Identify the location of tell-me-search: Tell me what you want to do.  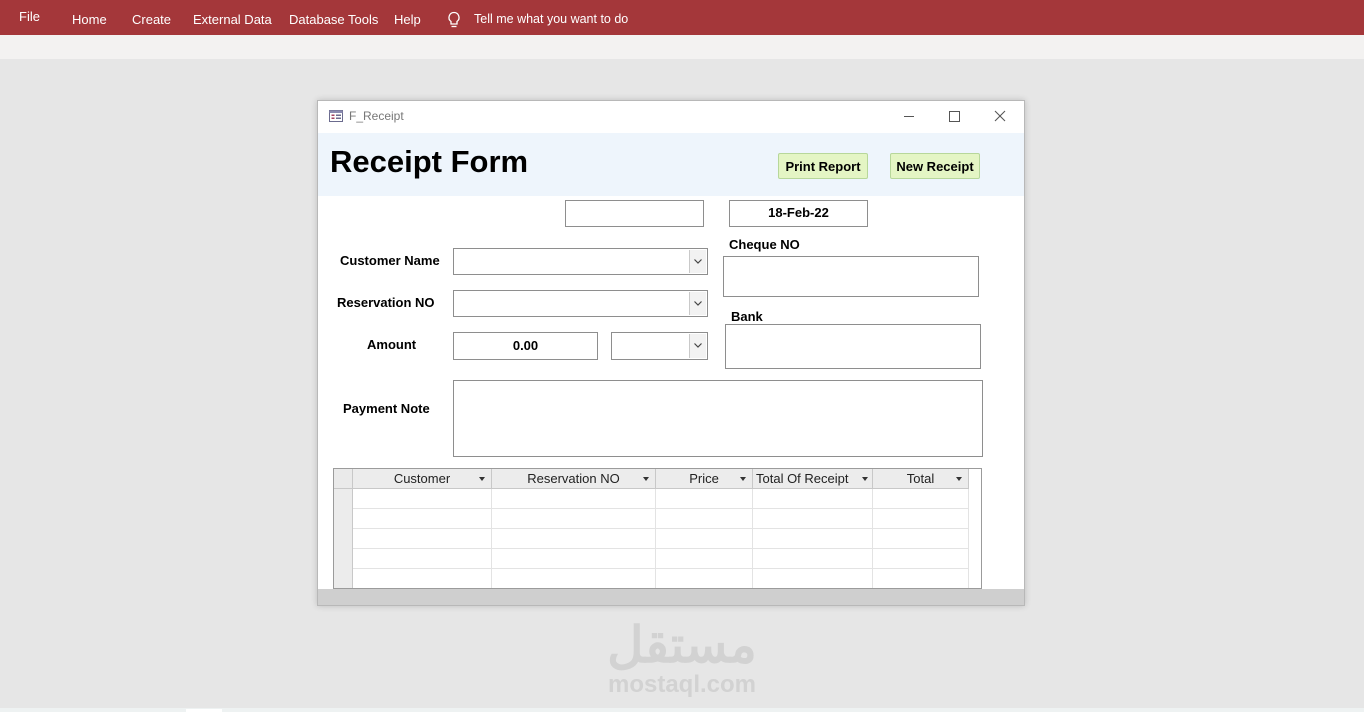
(551, 19).